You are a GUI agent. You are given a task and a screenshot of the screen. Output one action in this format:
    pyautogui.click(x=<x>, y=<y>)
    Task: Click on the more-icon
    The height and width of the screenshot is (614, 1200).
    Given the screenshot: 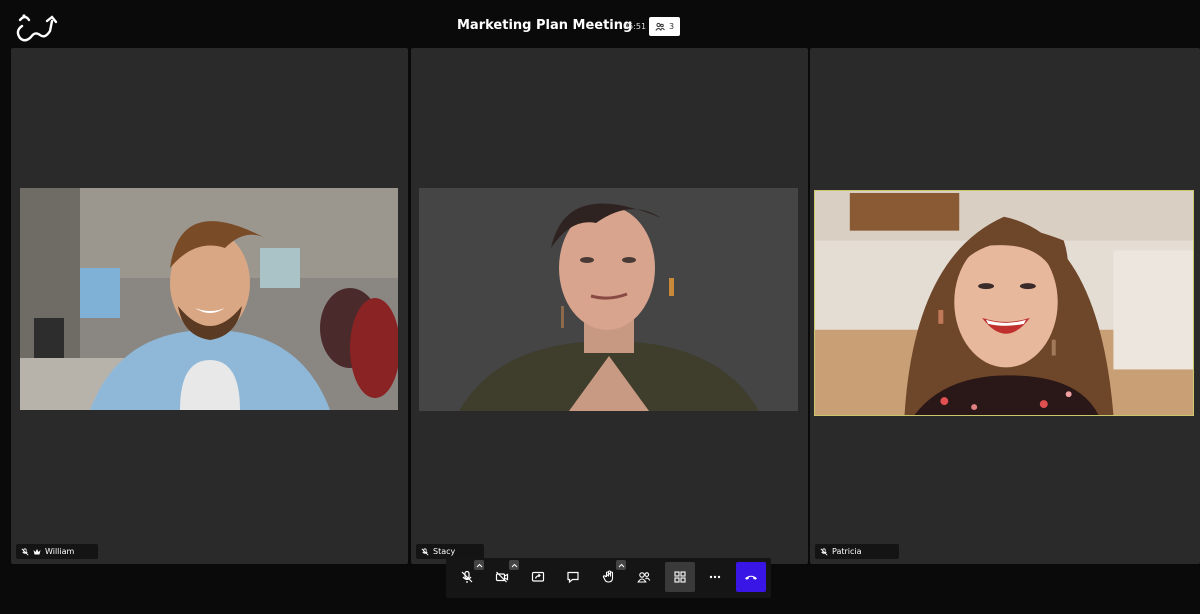 What is the action you would take?
    pyautogui.click(x=715, y=577)
    